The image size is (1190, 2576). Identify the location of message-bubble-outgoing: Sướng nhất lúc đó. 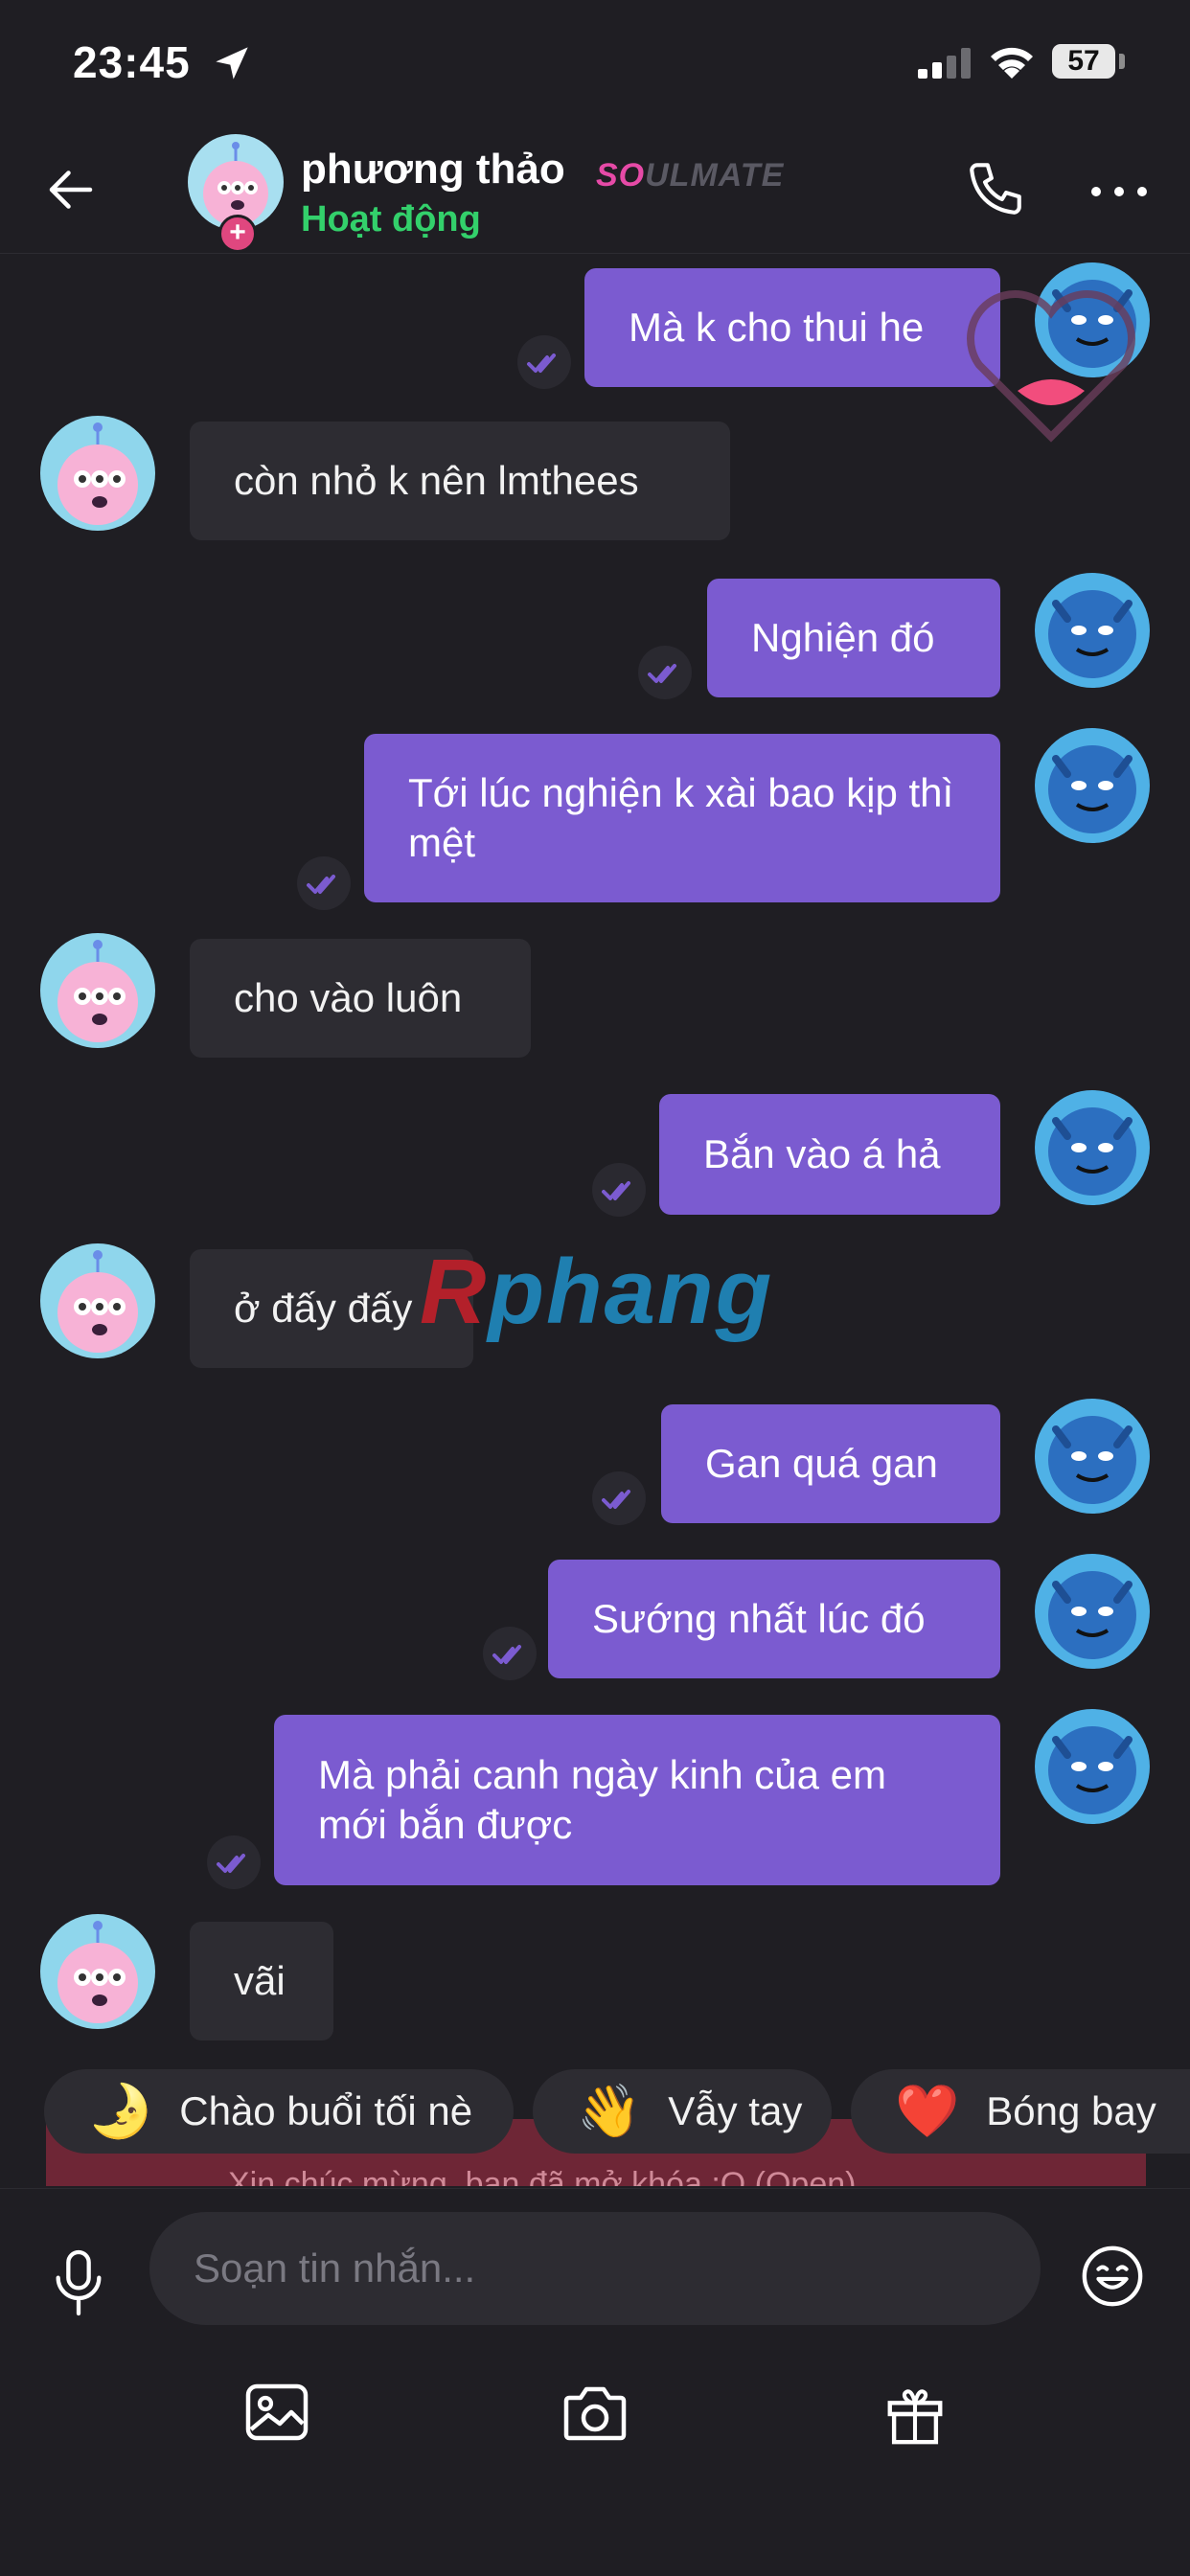
(774, 1619).